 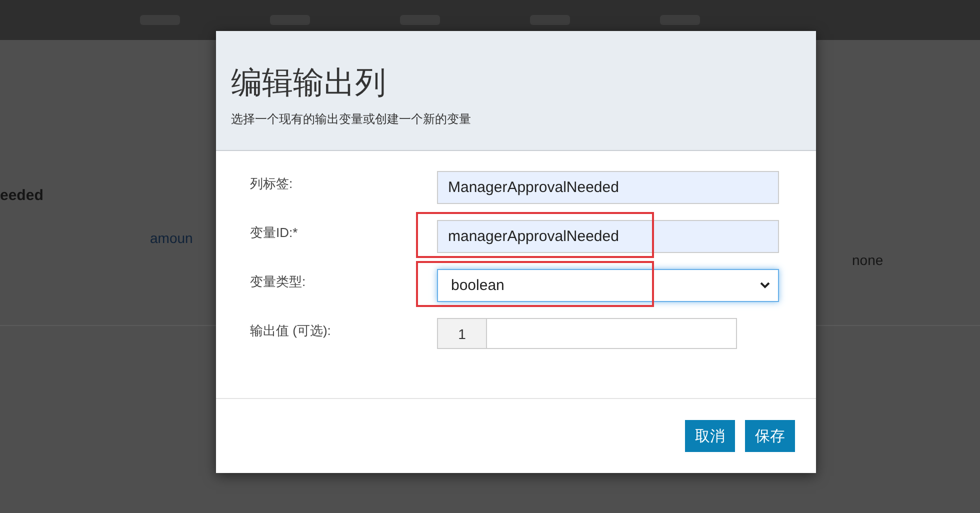 What do you see at coordinates (171, 238) in the screenshot?
I see `background-text: amoun` at bounding box center [171, 238].